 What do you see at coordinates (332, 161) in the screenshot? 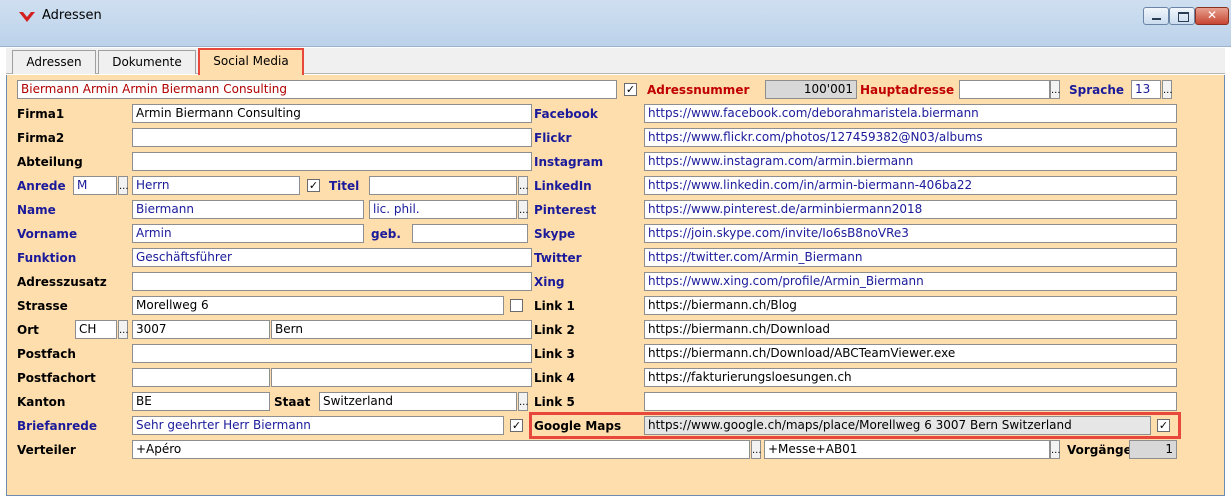
I see `abteilung-field` at bounding box center [332, 161].